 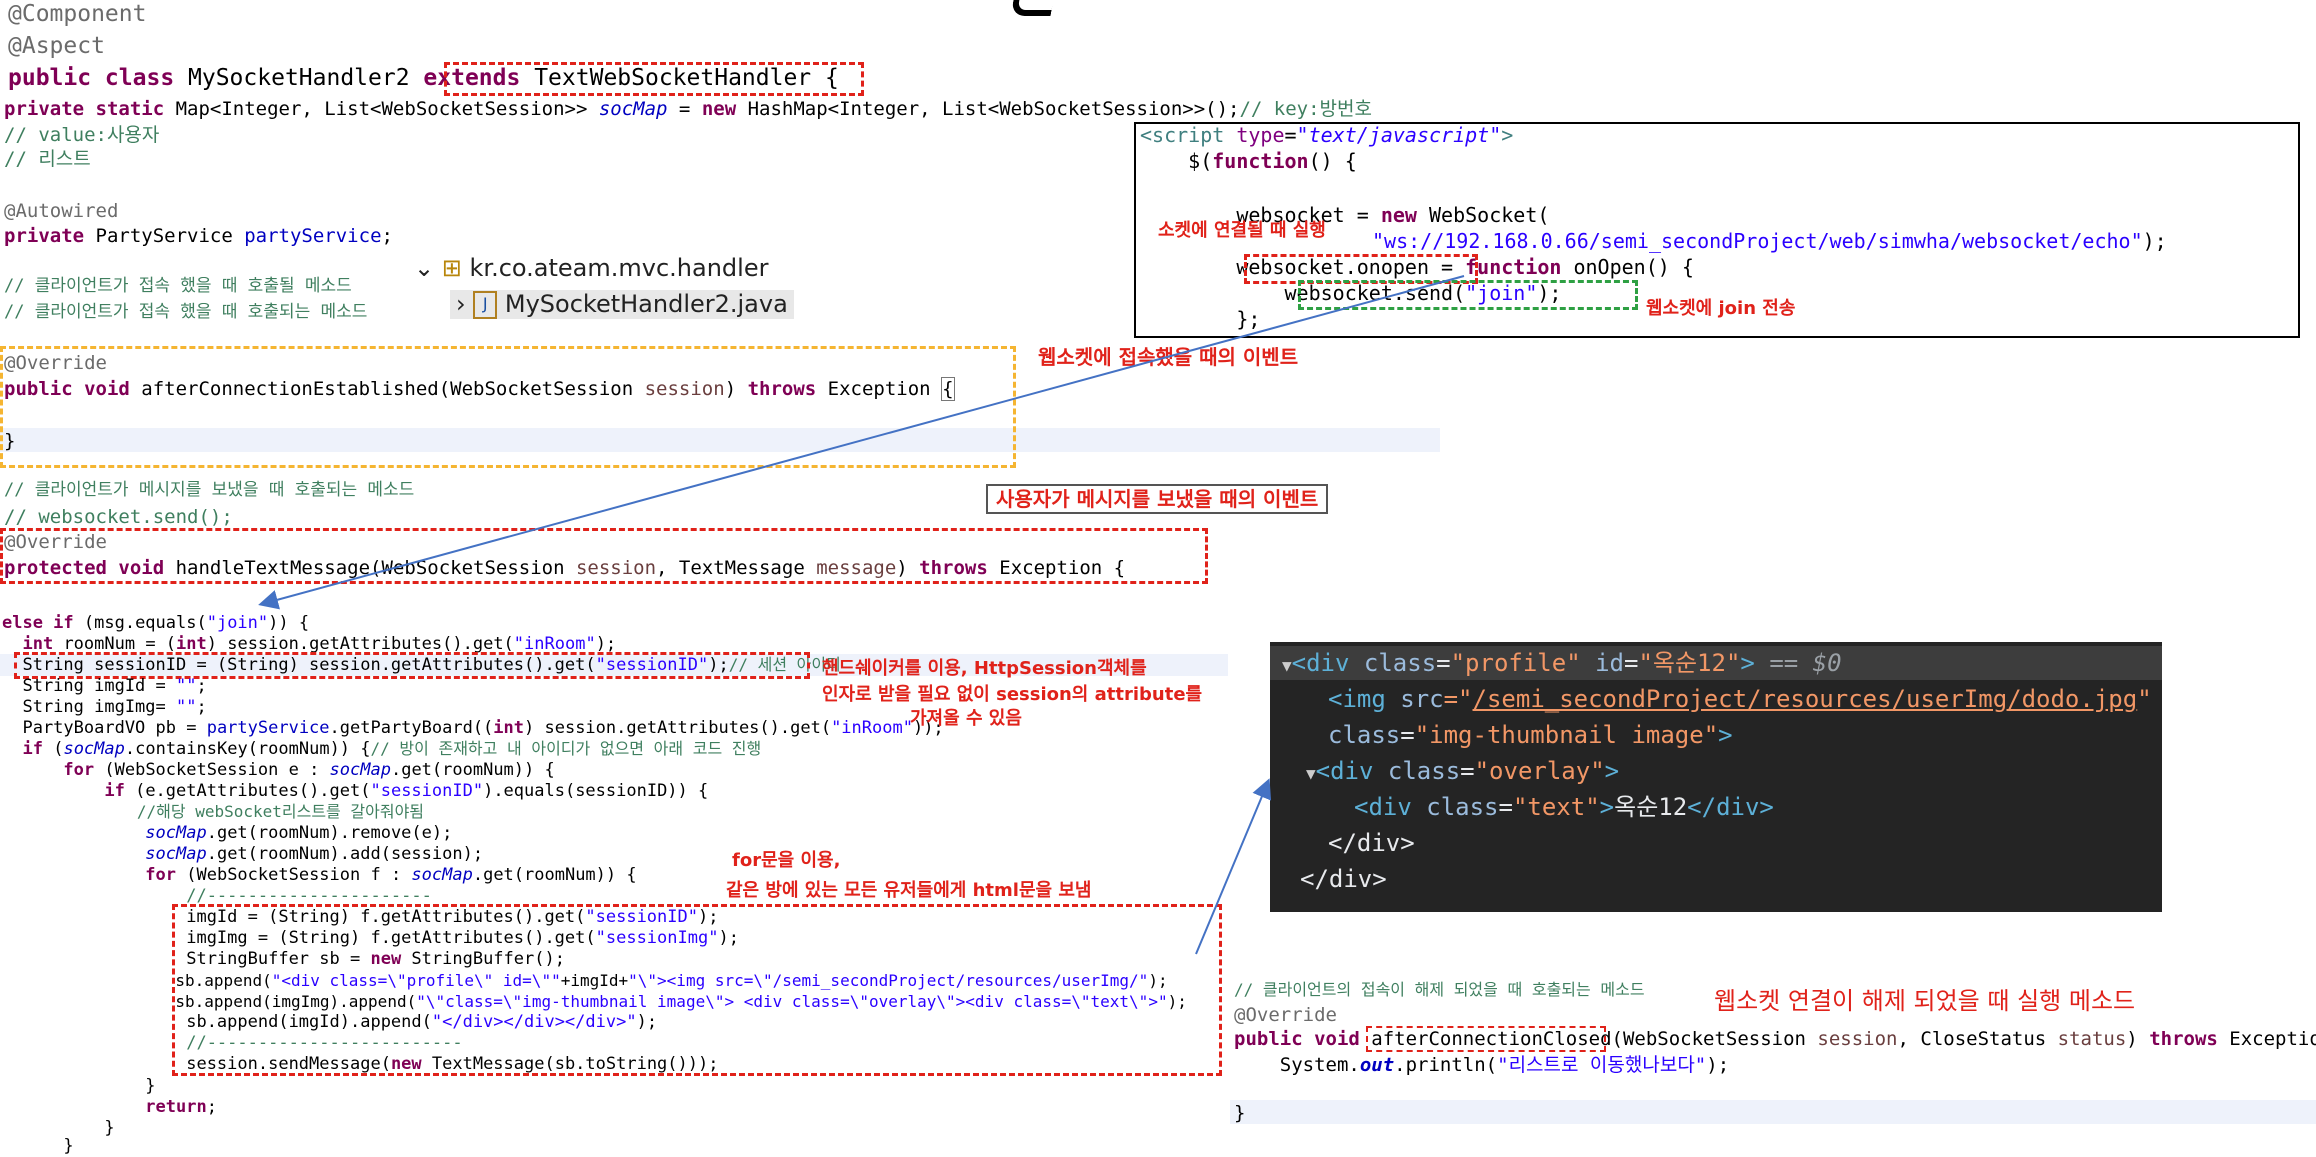 What do you see at coordinates (156, 623) in the screenshot?
I see `code-line: else if (msg.equals("join")) {` at bounding box center [156, 623].